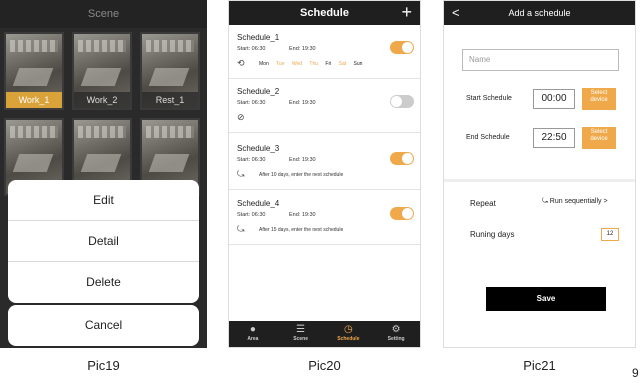  I want to click on clock-icon: ◷, so click(348, 329).